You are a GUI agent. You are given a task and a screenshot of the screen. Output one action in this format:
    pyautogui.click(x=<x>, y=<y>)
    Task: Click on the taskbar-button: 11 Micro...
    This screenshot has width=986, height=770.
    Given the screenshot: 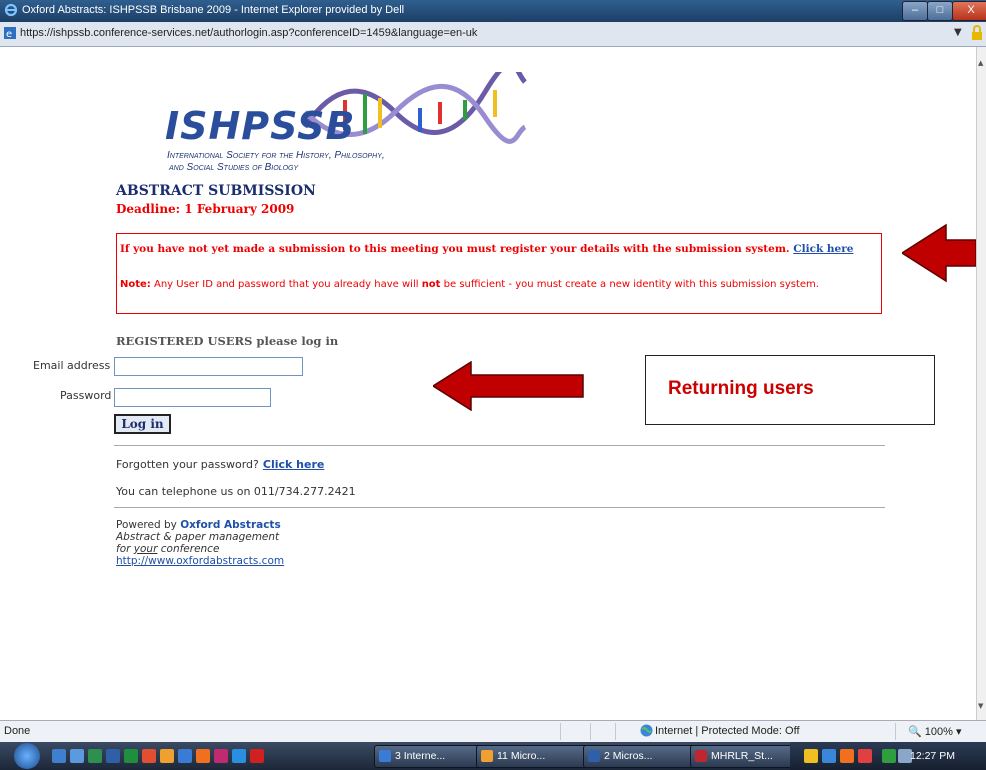 What is the action you would take?
    pyautogui.click(x=537, y=756)
    